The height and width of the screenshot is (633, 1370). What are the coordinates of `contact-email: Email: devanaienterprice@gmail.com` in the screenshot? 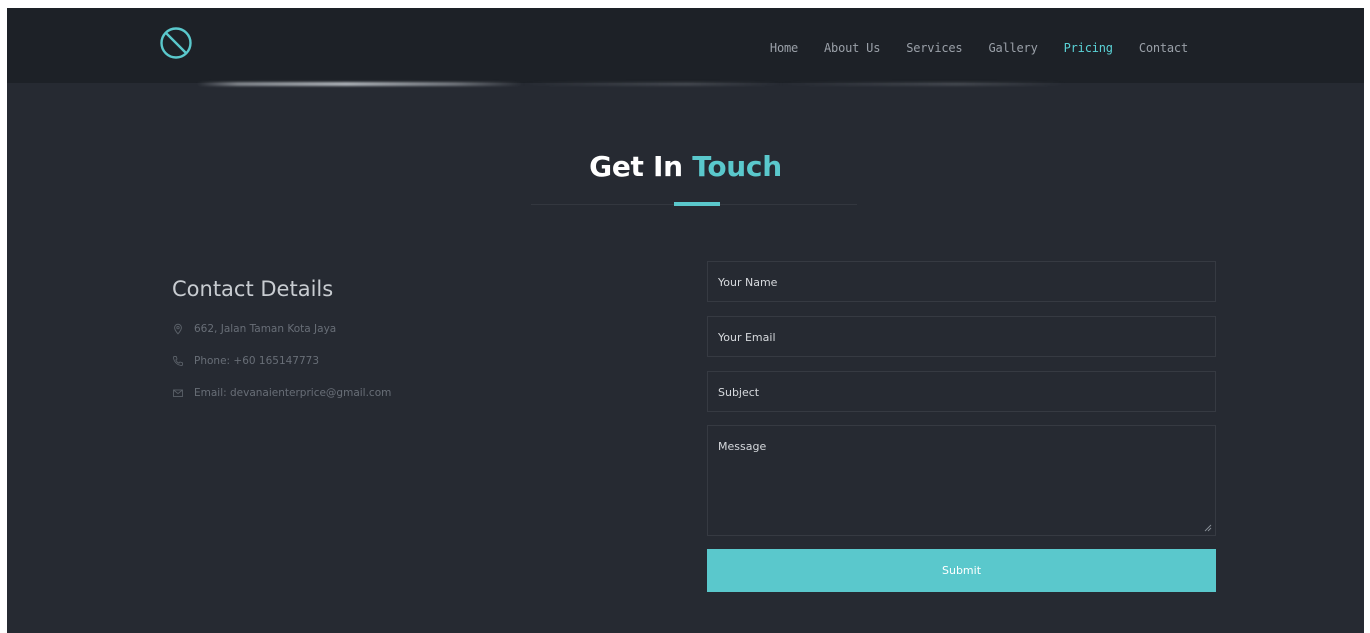 It's located at (281, 393).